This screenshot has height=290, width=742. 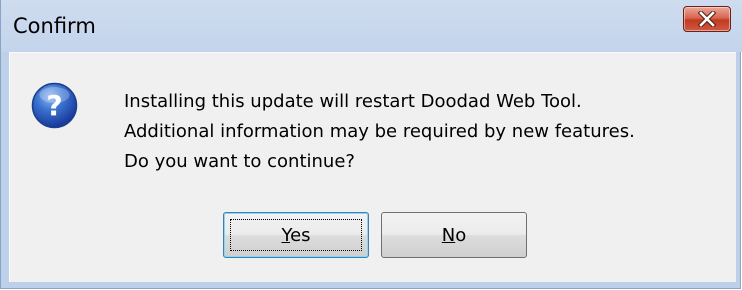 I want to click on window-title: Confirm, so click(x=54, y=26).